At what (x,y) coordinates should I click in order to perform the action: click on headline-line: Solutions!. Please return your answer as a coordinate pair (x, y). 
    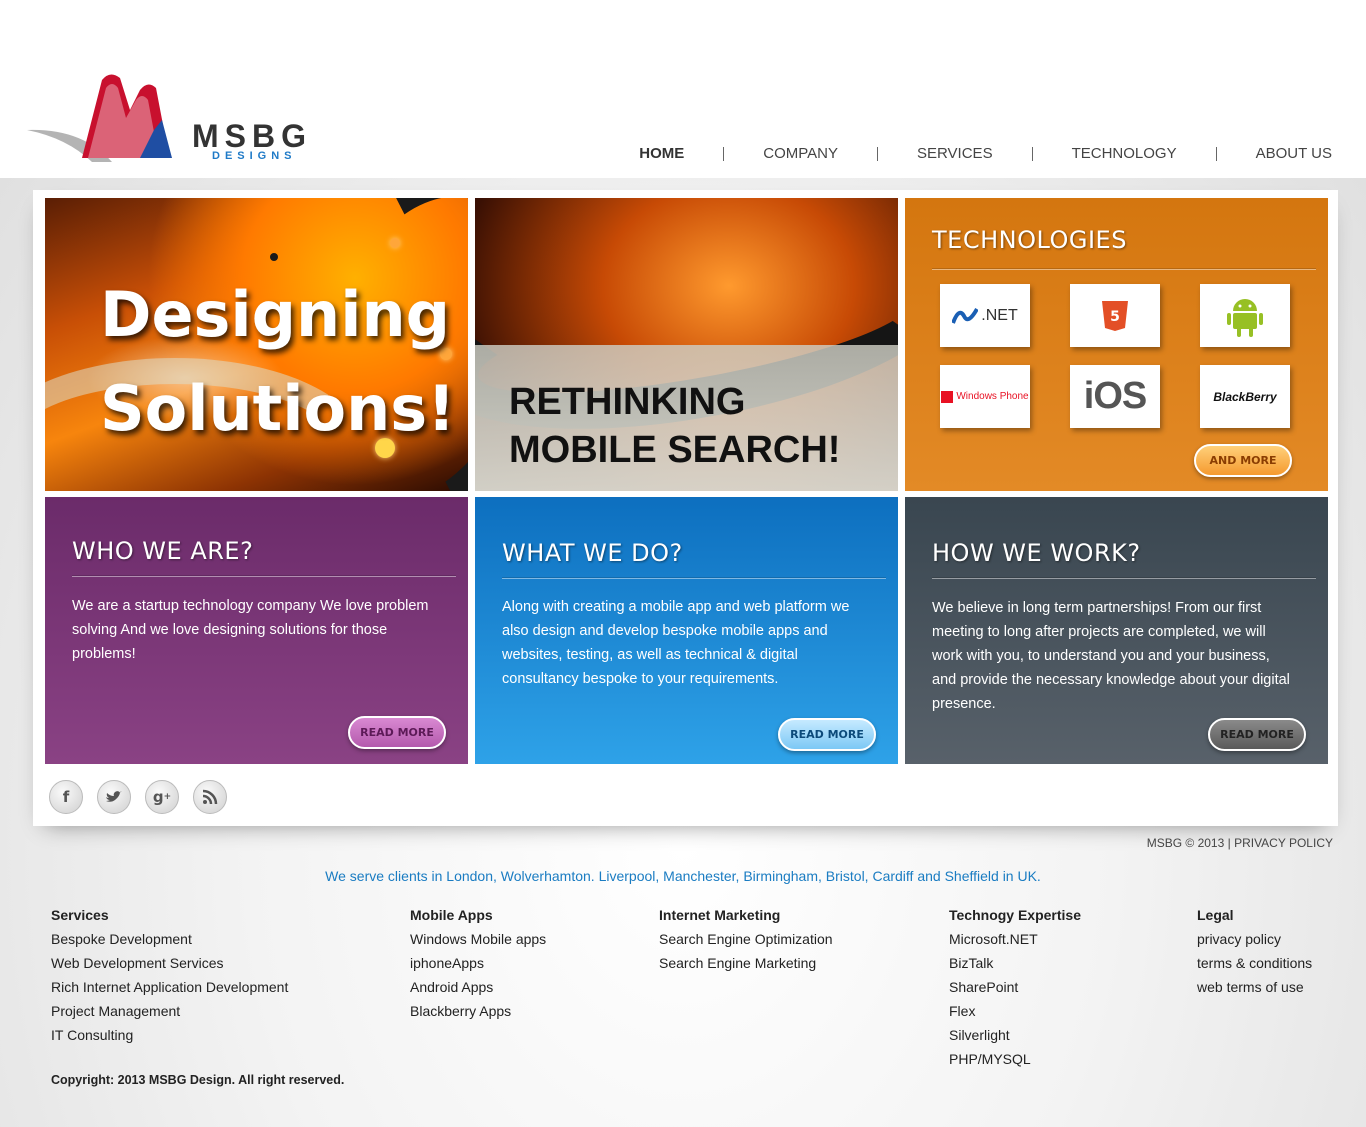
    Looking at the image, I should click on (278, 408).